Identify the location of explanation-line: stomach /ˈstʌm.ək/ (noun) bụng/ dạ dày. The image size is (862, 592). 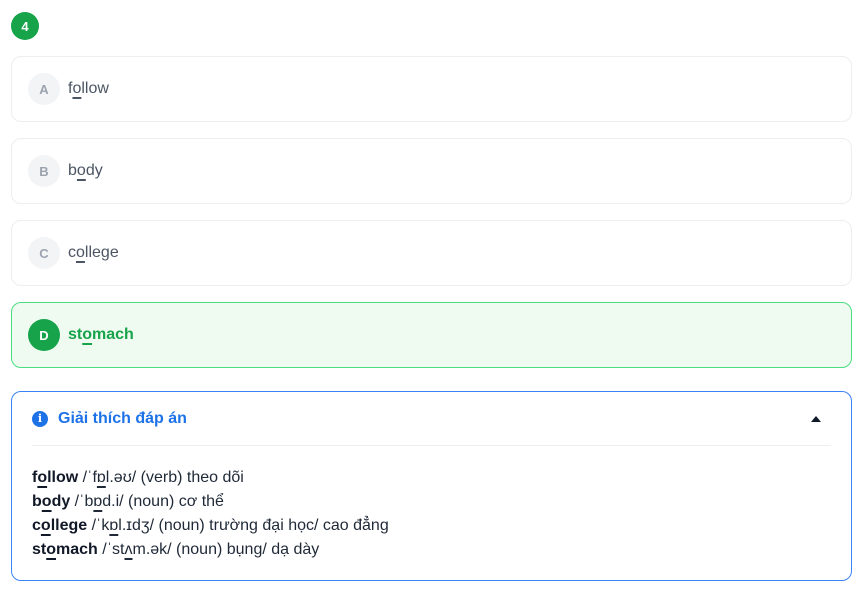
(176, 549).